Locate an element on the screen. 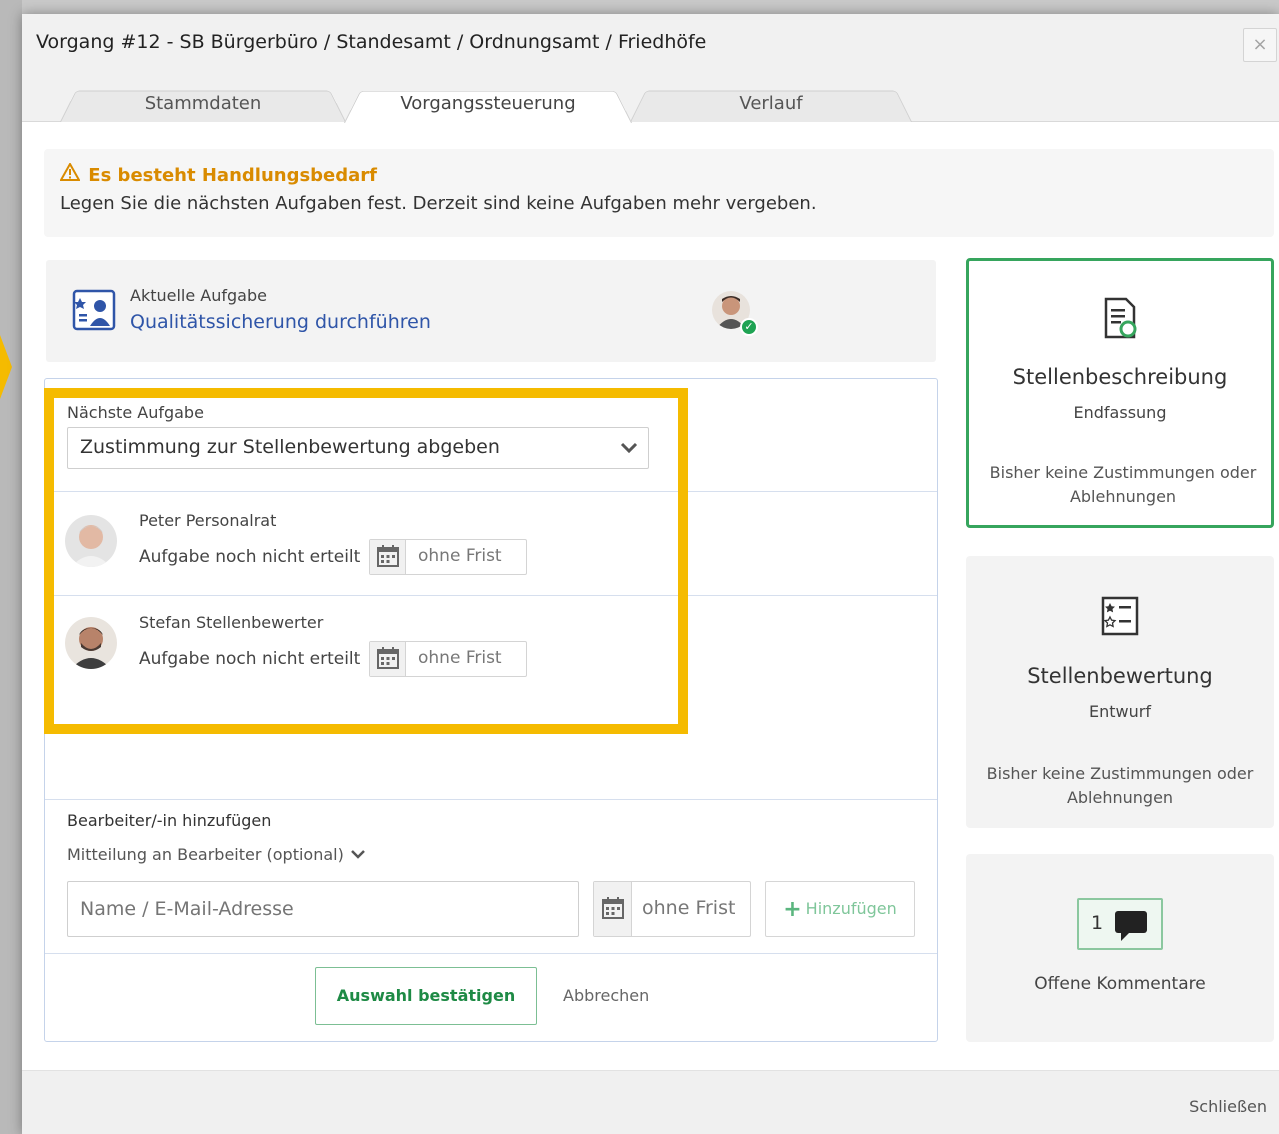  current-task-label: Aktuelle Aufgabe is located at coordinates (198, 295).